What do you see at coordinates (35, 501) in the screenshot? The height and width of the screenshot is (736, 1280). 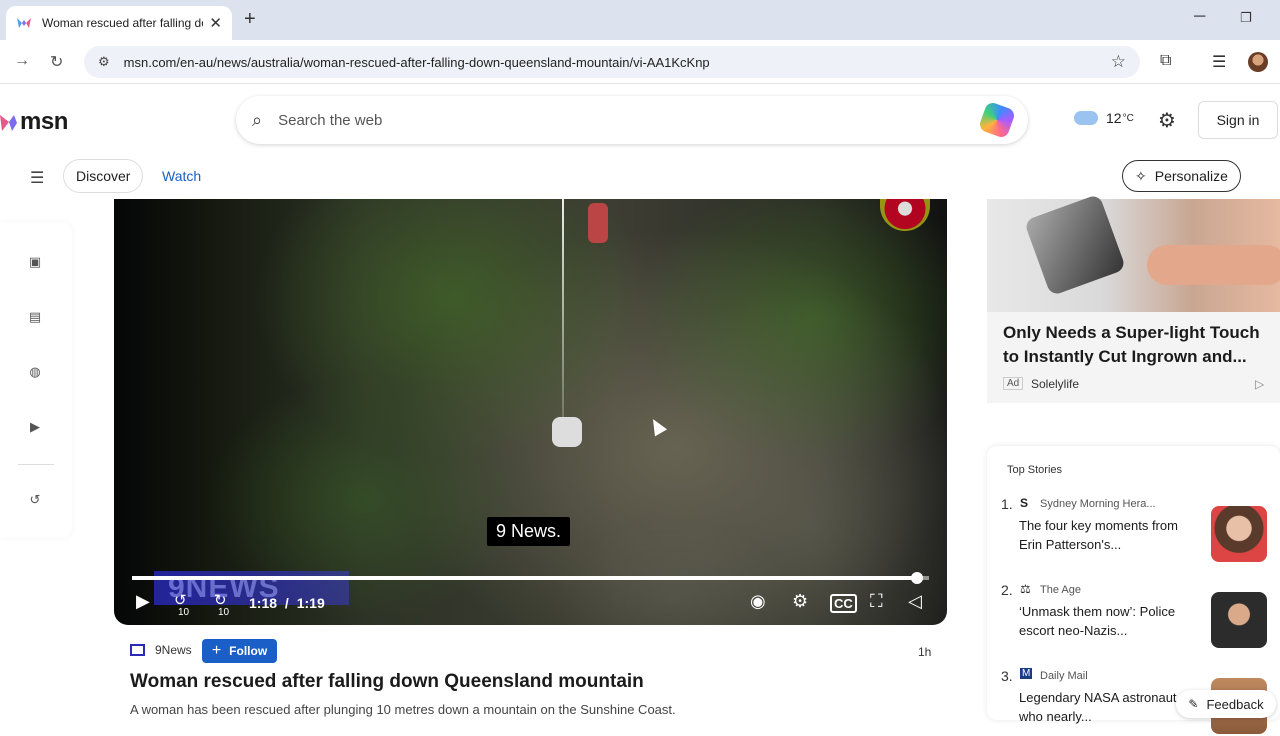 I see `history-icon: ↺` at bounding box center [35, 501].